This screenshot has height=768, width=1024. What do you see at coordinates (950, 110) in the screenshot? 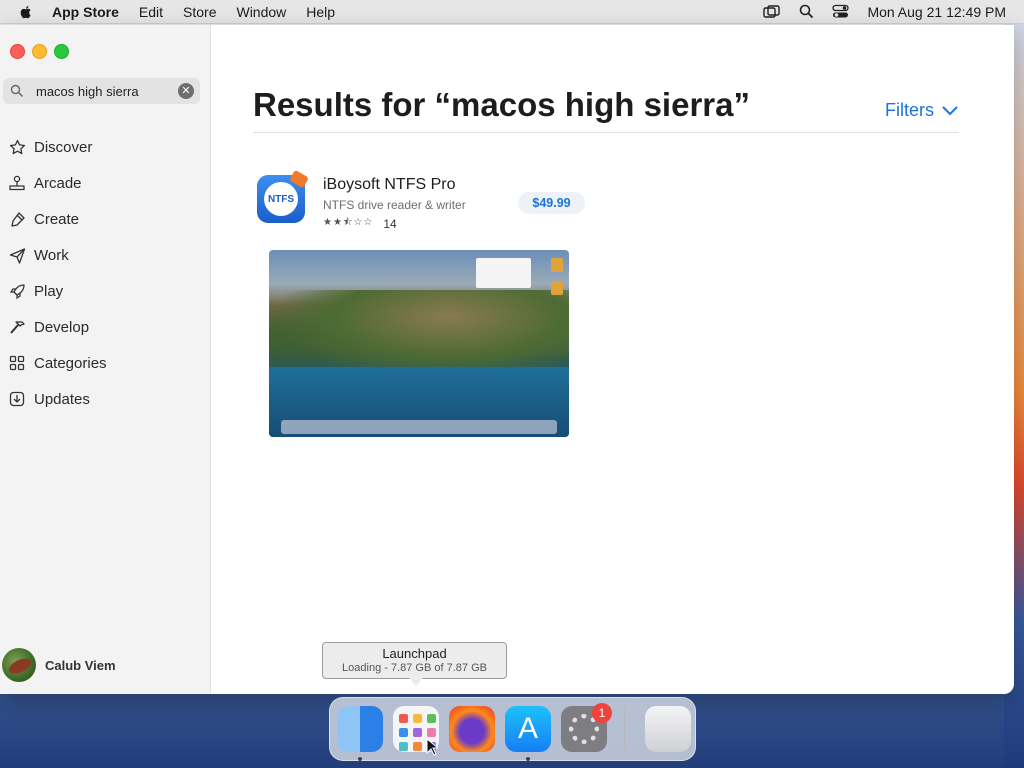
I see `chevron-down-icon` at bounding box center [950, 110].